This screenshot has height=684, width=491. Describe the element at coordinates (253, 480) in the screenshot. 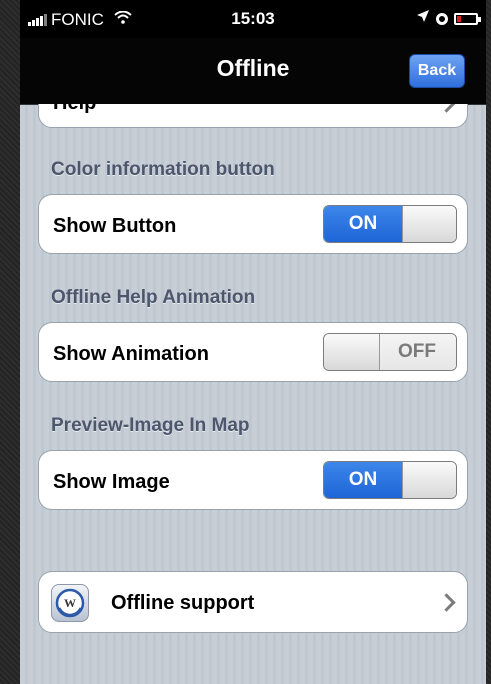

I see `show-image-cell: Show Image ON` at that location.